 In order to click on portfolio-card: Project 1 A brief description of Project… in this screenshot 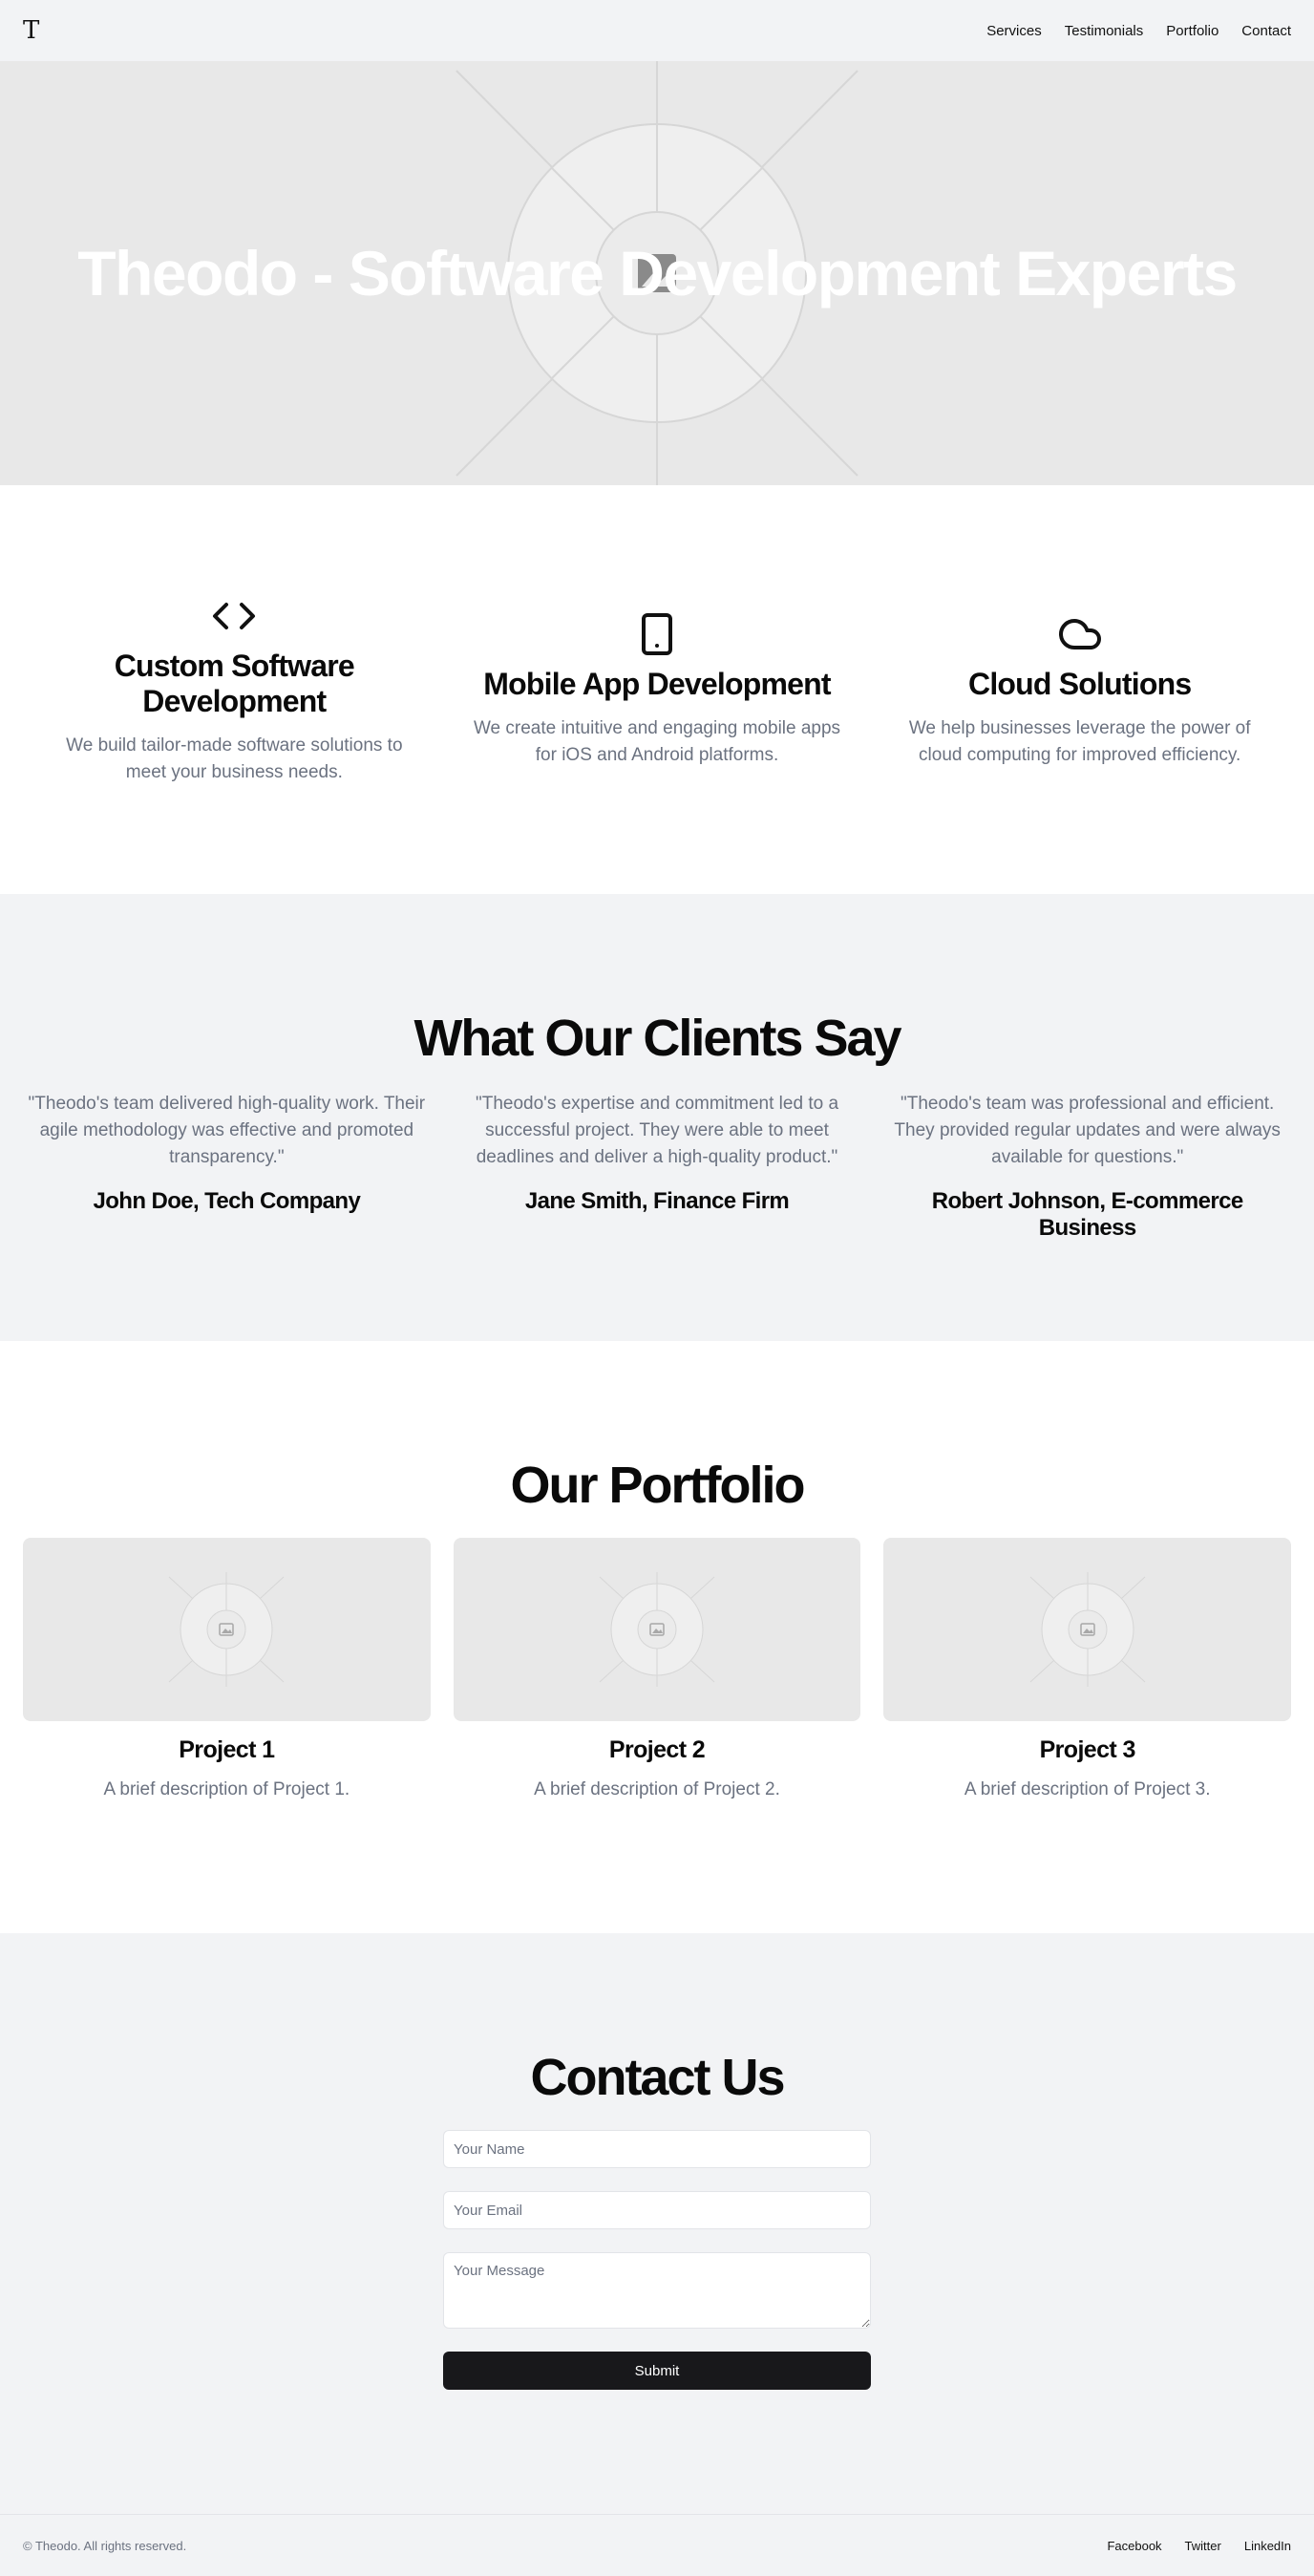, I will do `click(227, 1669)`.